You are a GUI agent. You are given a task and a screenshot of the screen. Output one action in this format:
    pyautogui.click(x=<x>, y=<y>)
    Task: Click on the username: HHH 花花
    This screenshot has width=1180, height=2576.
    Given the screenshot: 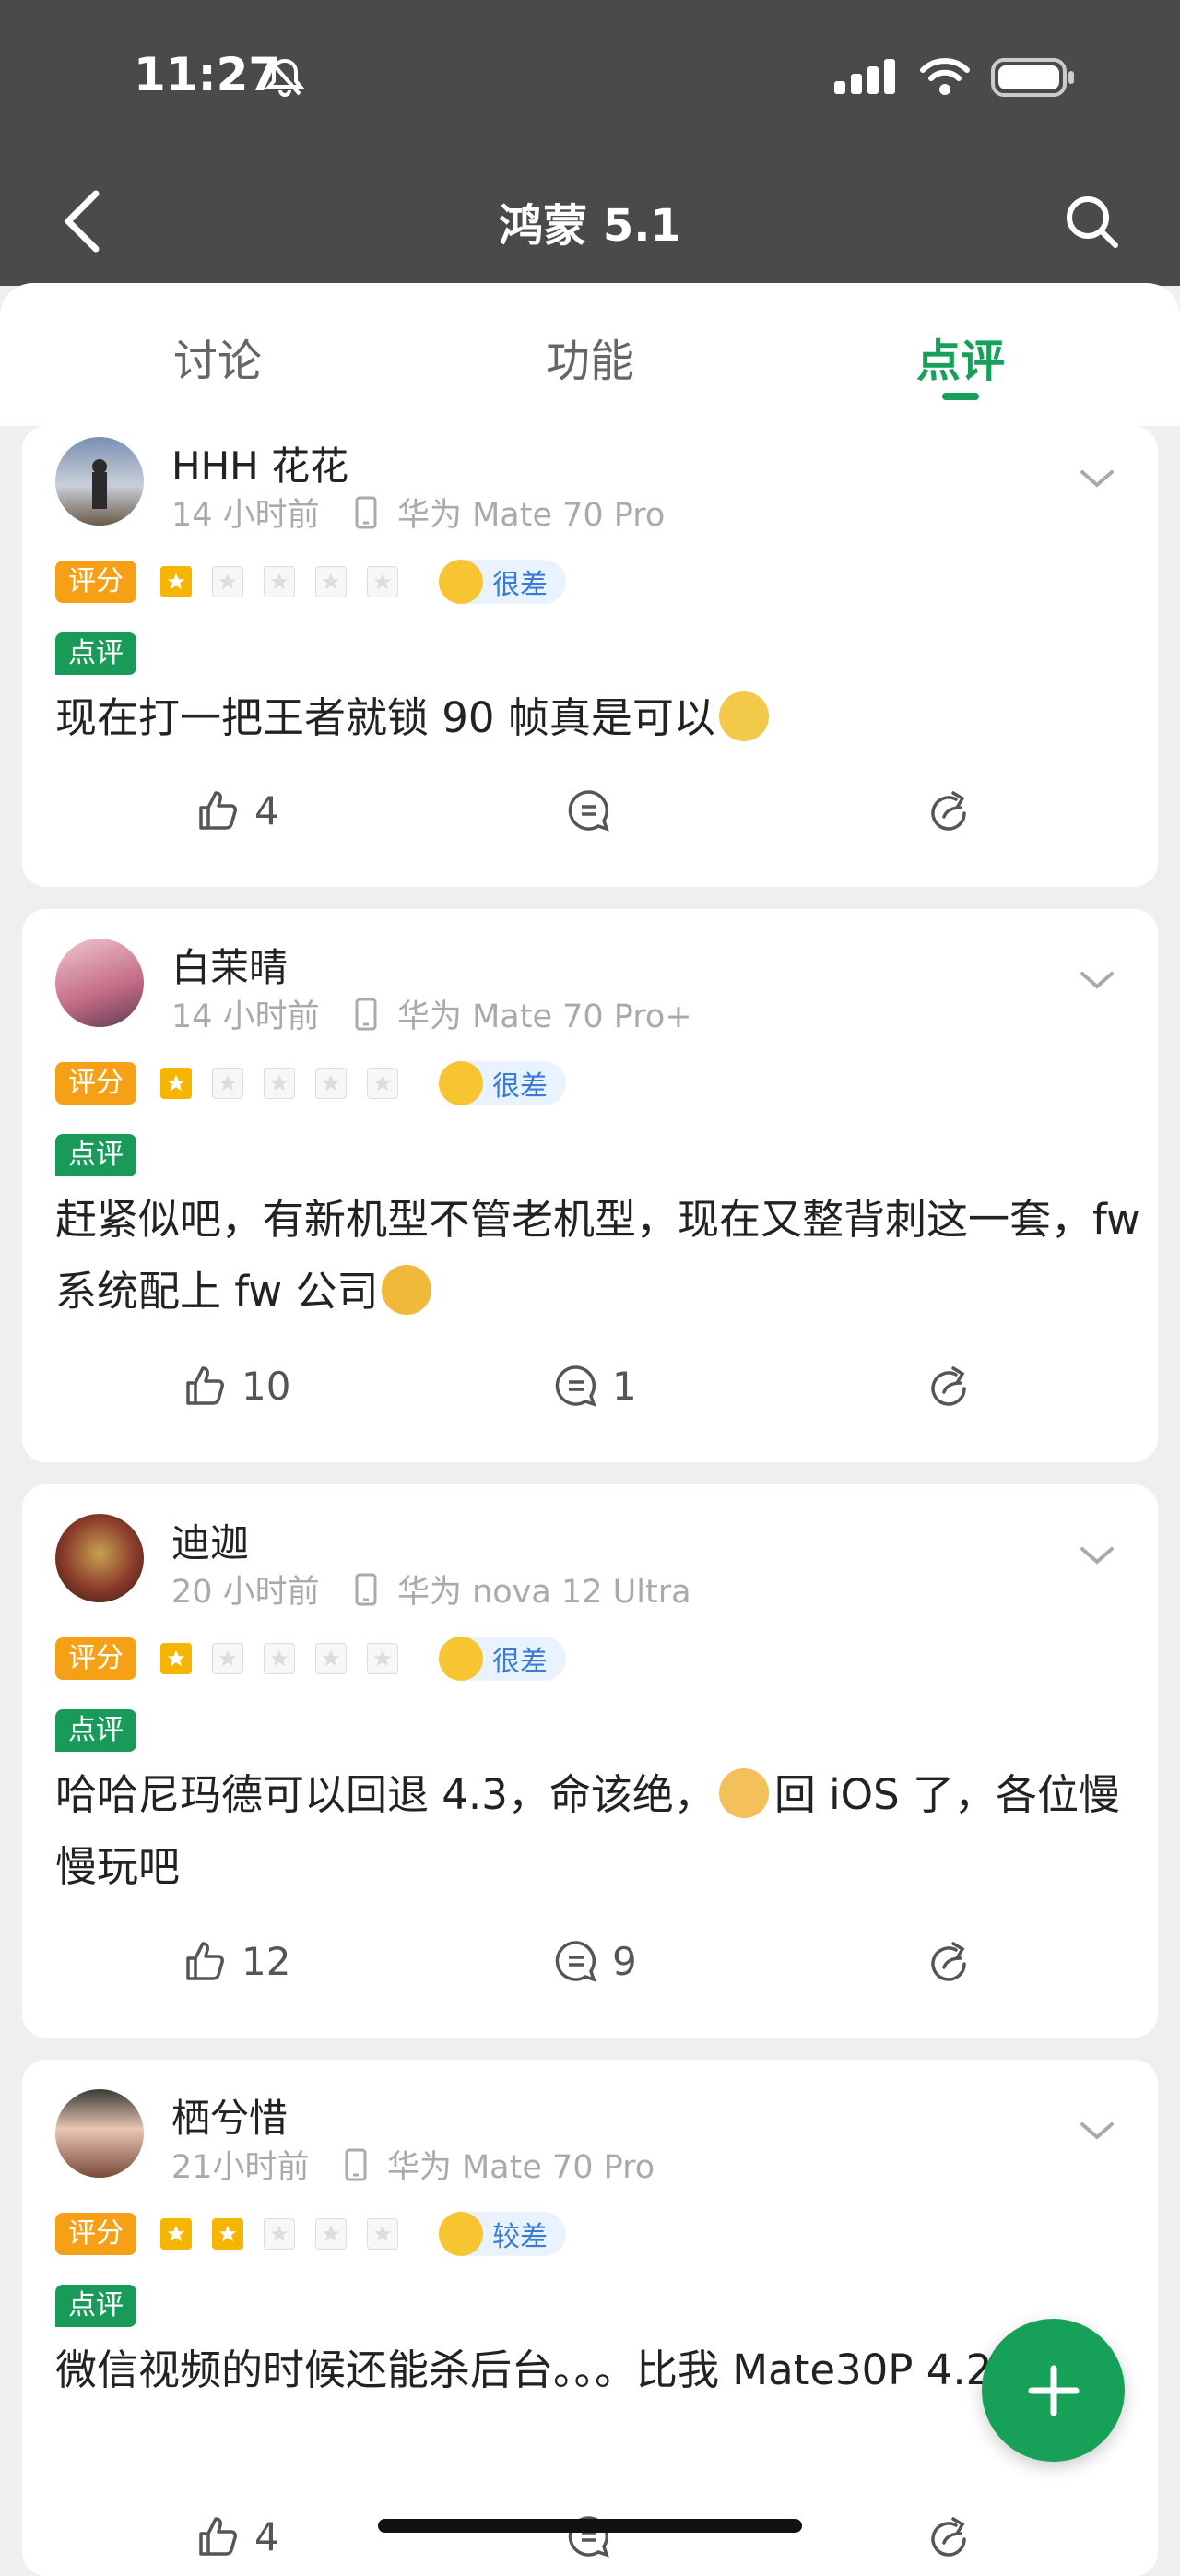 What is the action you would take?
    pyautogui.click(x=259, y=463)
    